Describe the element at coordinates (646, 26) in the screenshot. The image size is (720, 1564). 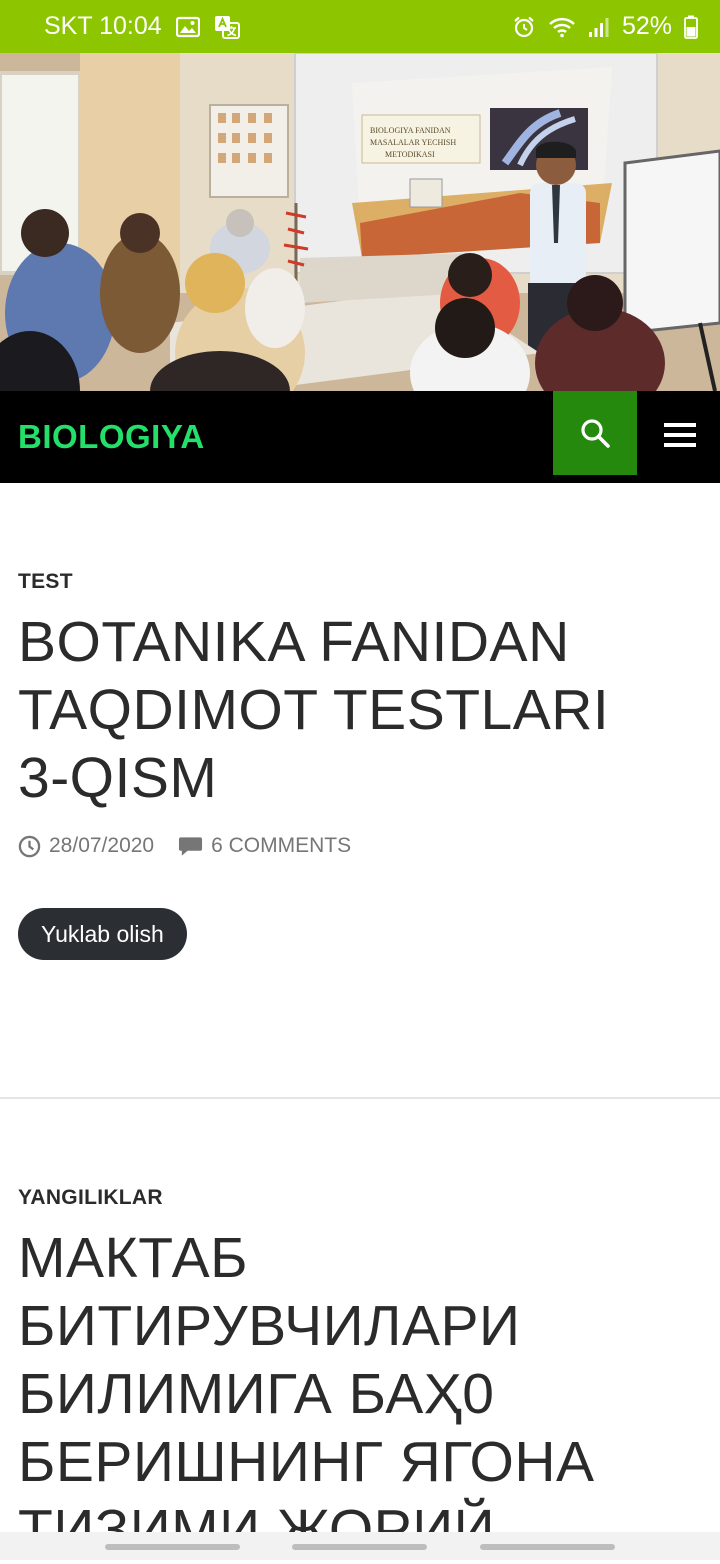
I see `battery-percent: 52%` at that location.